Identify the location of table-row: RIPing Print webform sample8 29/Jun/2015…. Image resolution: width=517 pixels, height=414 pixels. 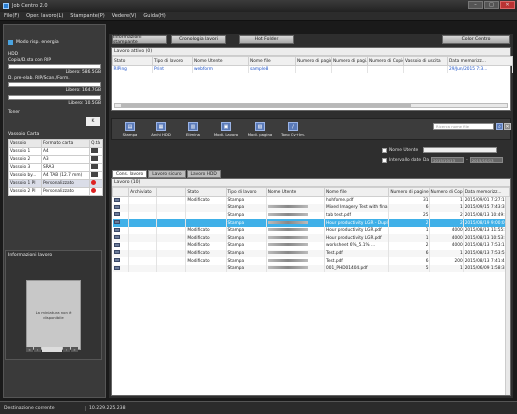
(312, 69).